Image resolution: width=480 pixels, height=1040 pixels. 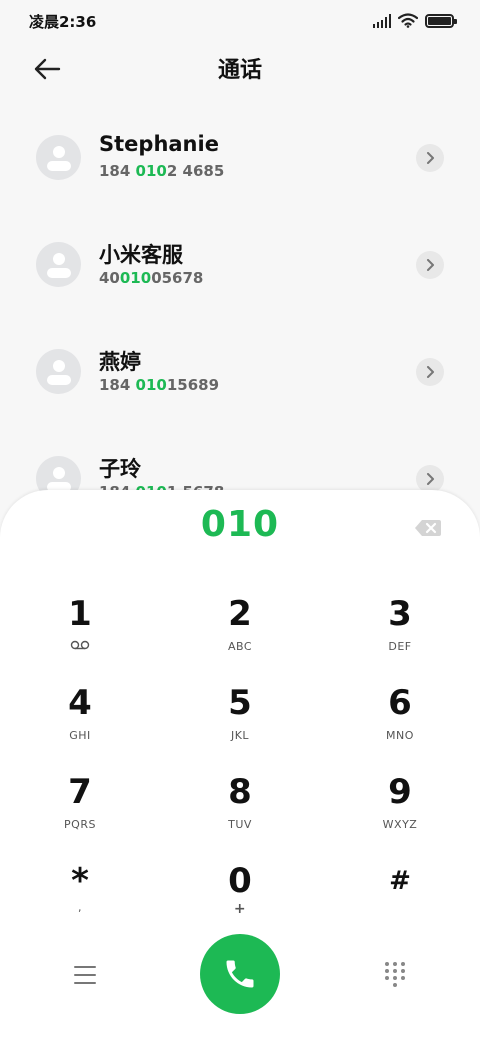 What do you see at coordinates (441, 20) in the screenshot?
I see `battery-icon` at bounding box center [441, 20].